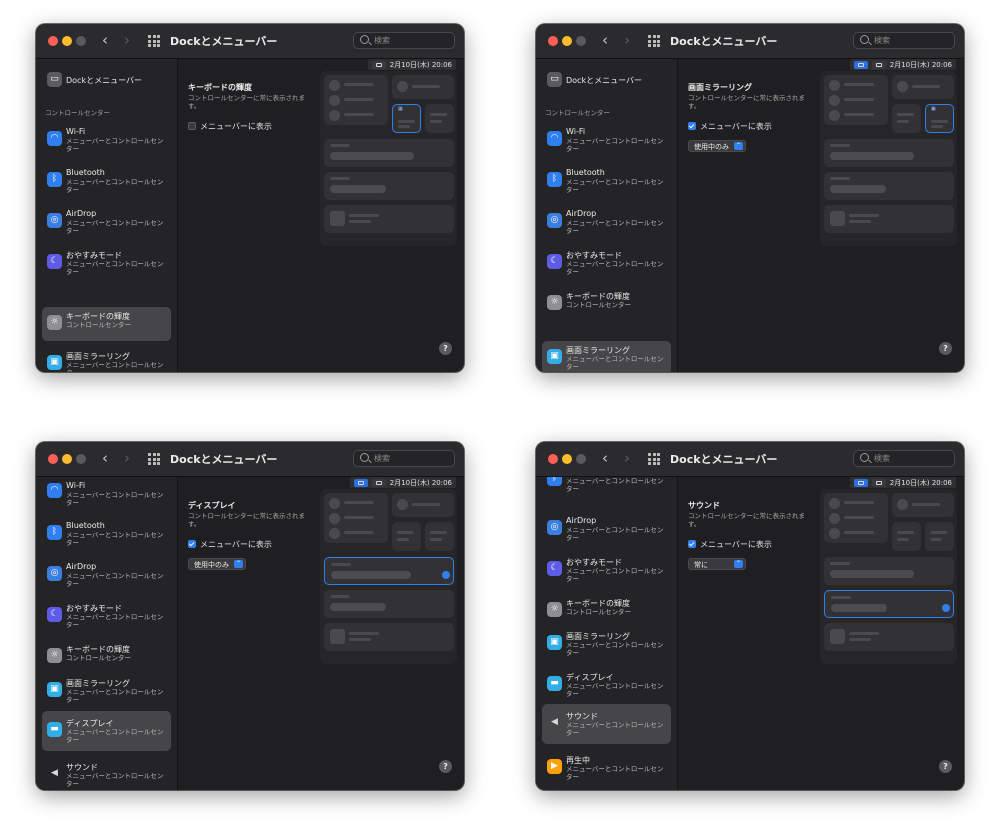 This screenshot has height=838, width=1000. What do you see at coordinates (389, 604) in the screenshot?
I see `cc-tile-sound` at bounding box center [389, 604].